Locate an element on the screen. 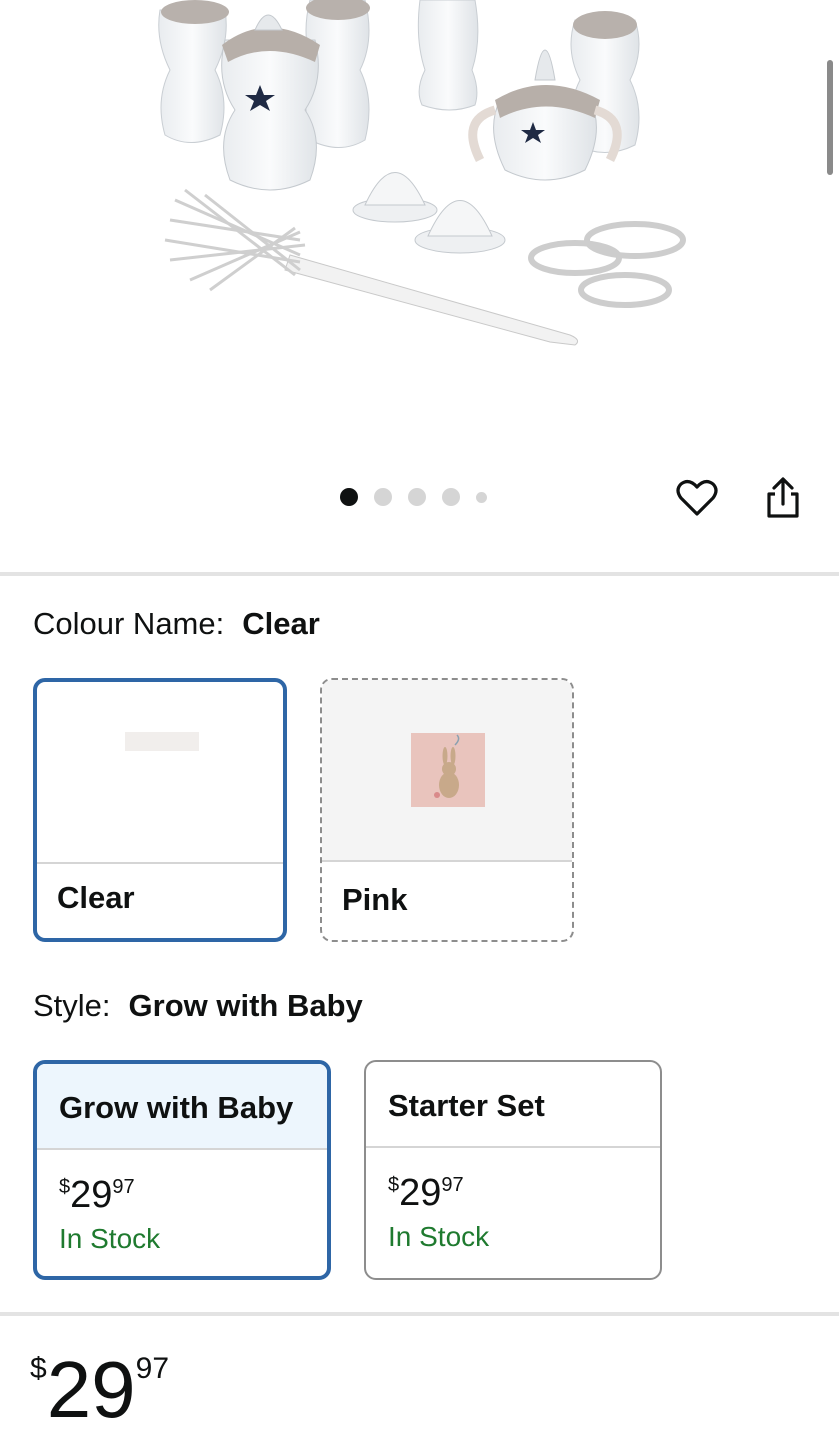  main-price: $2997 is located at coordinates (99, 1390).